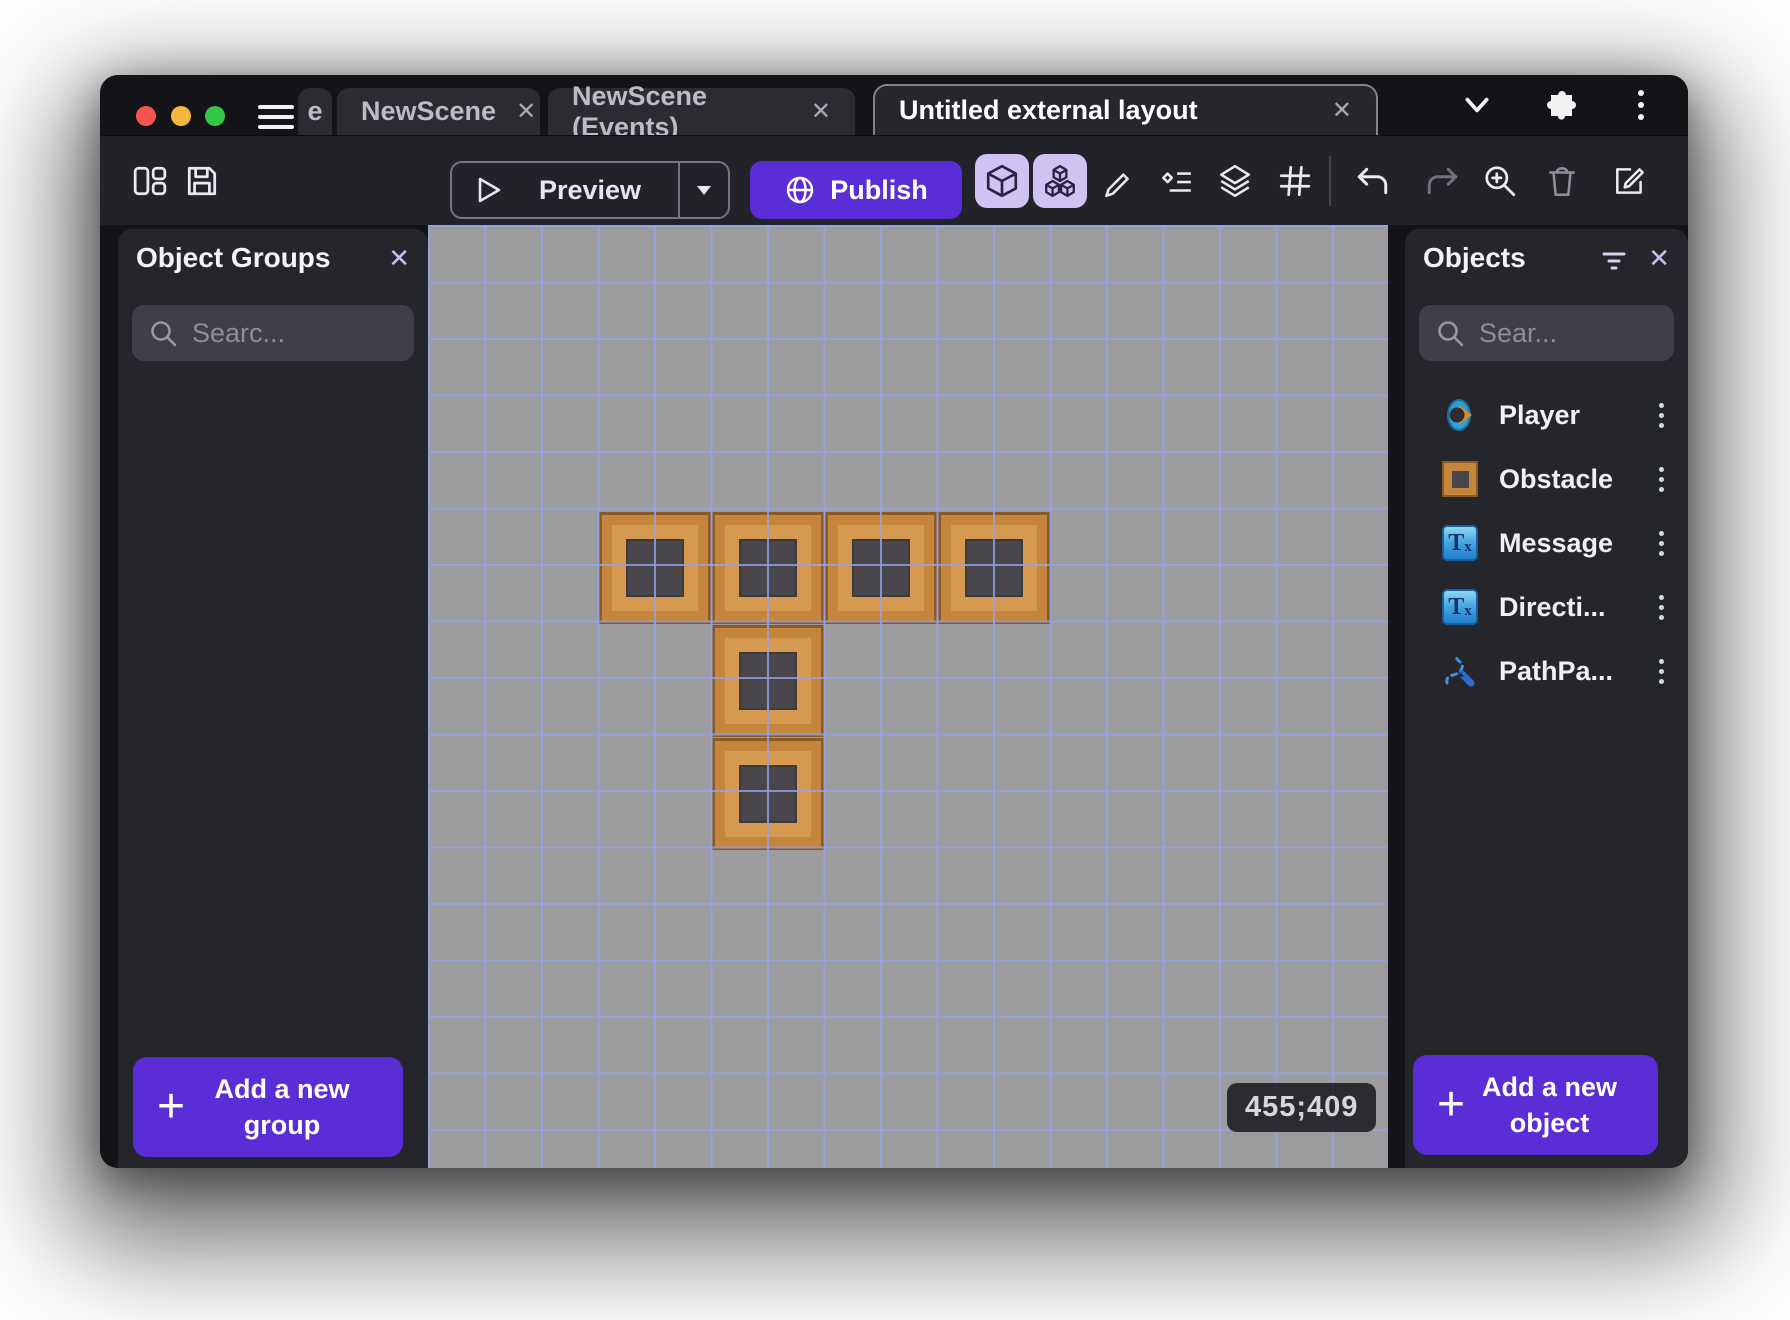 The height and width of the screenshot is (1320, 1790). I want to click on zoom-in-button, so click(1500, 181).